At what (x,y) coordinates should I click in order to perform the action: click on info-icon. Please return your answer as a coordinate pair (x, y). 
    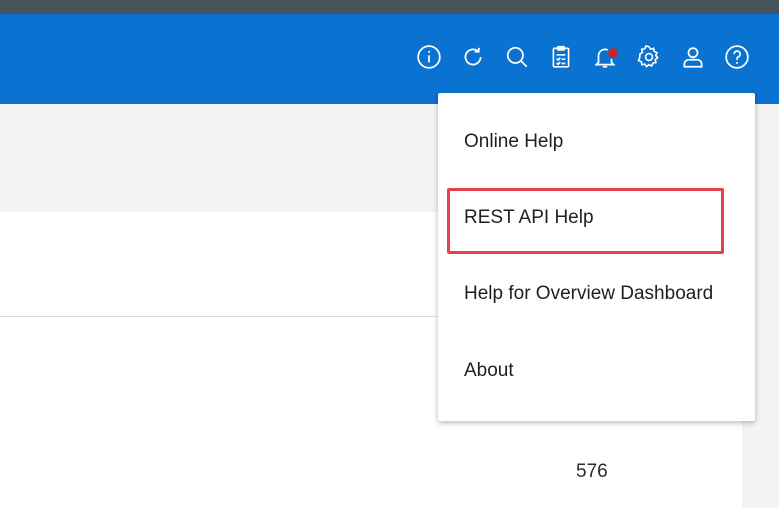
    Looking at the image, I should click on (429, 59).